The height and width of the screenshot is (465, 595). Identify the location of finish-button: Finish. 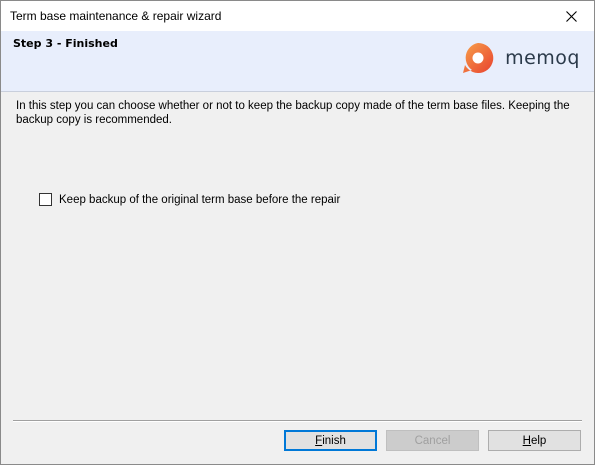
(330, 440).